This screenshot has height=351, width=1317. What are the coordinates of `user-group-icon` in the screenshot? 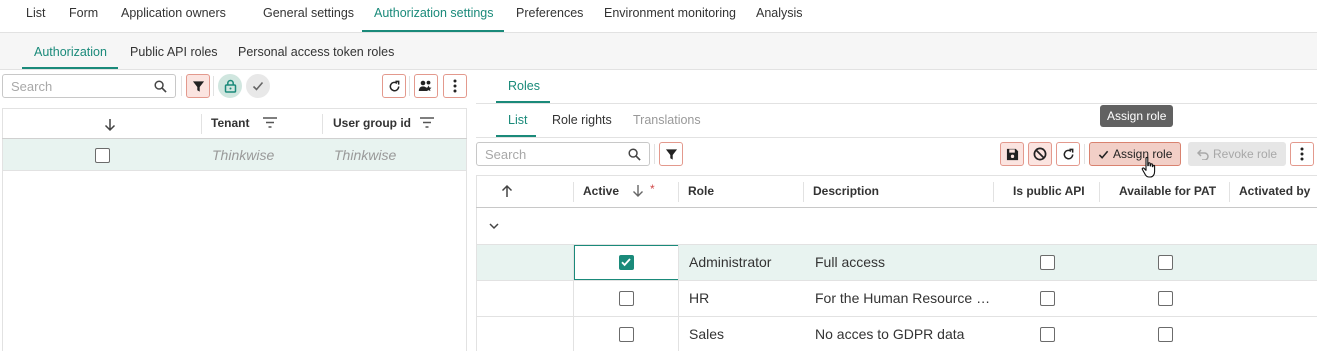 It's located at (425, 86).